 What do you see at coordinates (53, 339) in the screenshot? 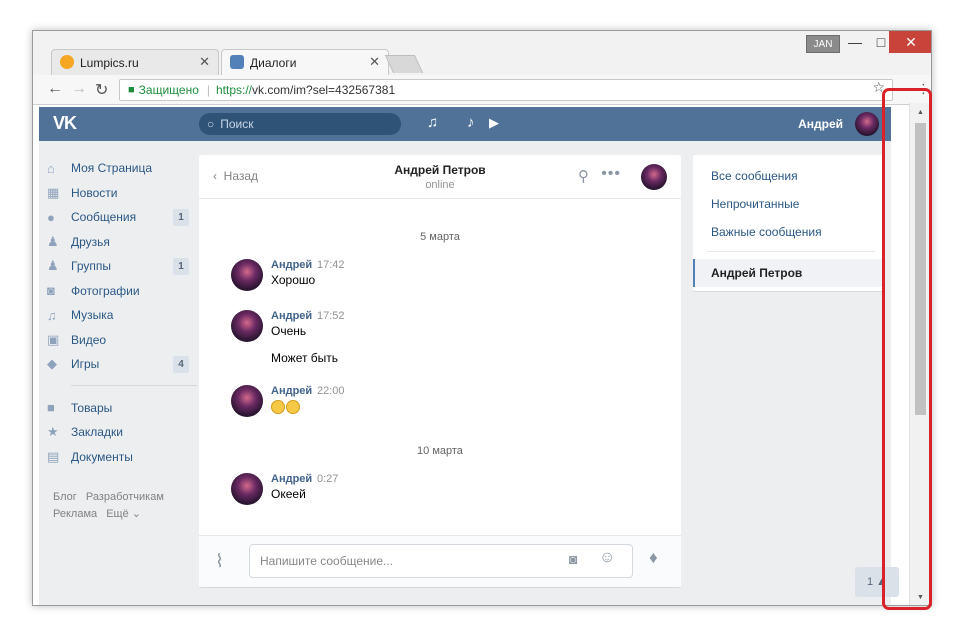
I see `video-icon: ▣` at bounding box center [53, 339].